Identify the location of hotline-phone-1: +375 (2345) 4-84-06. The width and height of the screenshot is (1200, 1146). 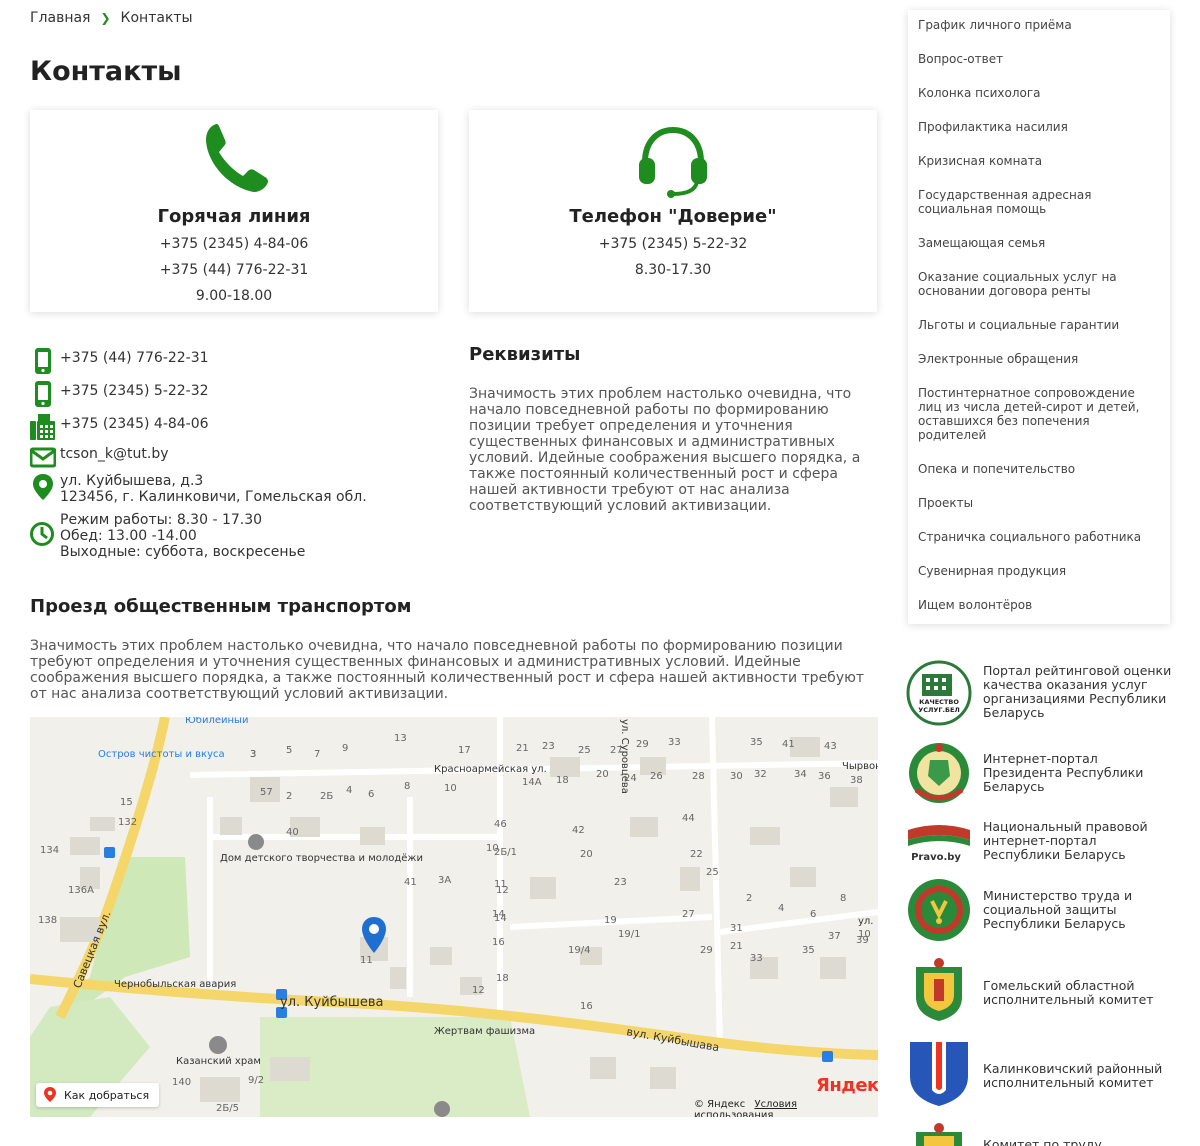
(234, 244).